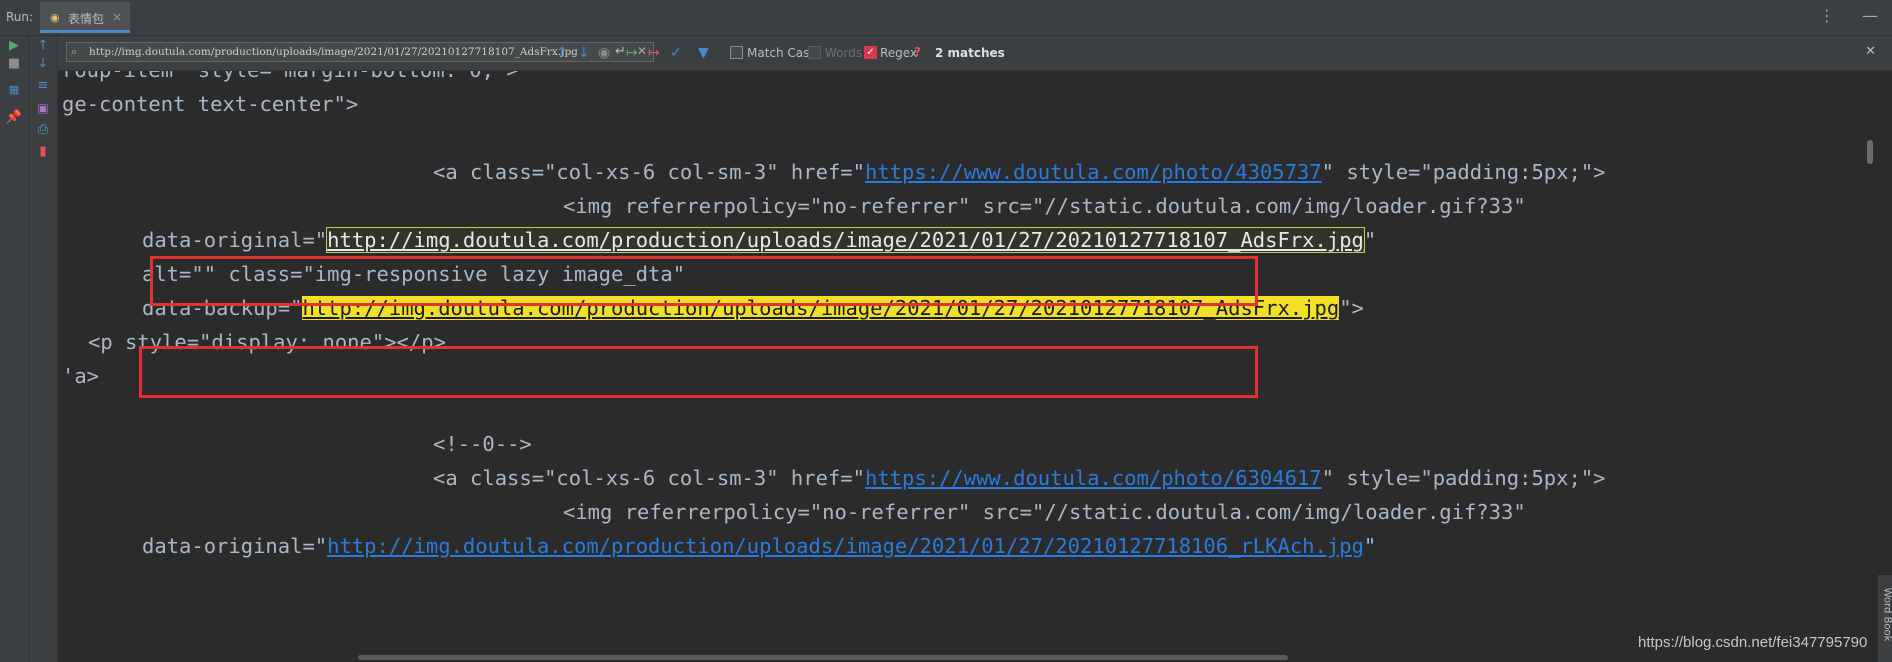 The height and width of the screenshot is (662, 1892). What do you see at coordinates (703, 53) in the screenshot?
I see `filter-icon: ▼` at bounding box center [703, 53].